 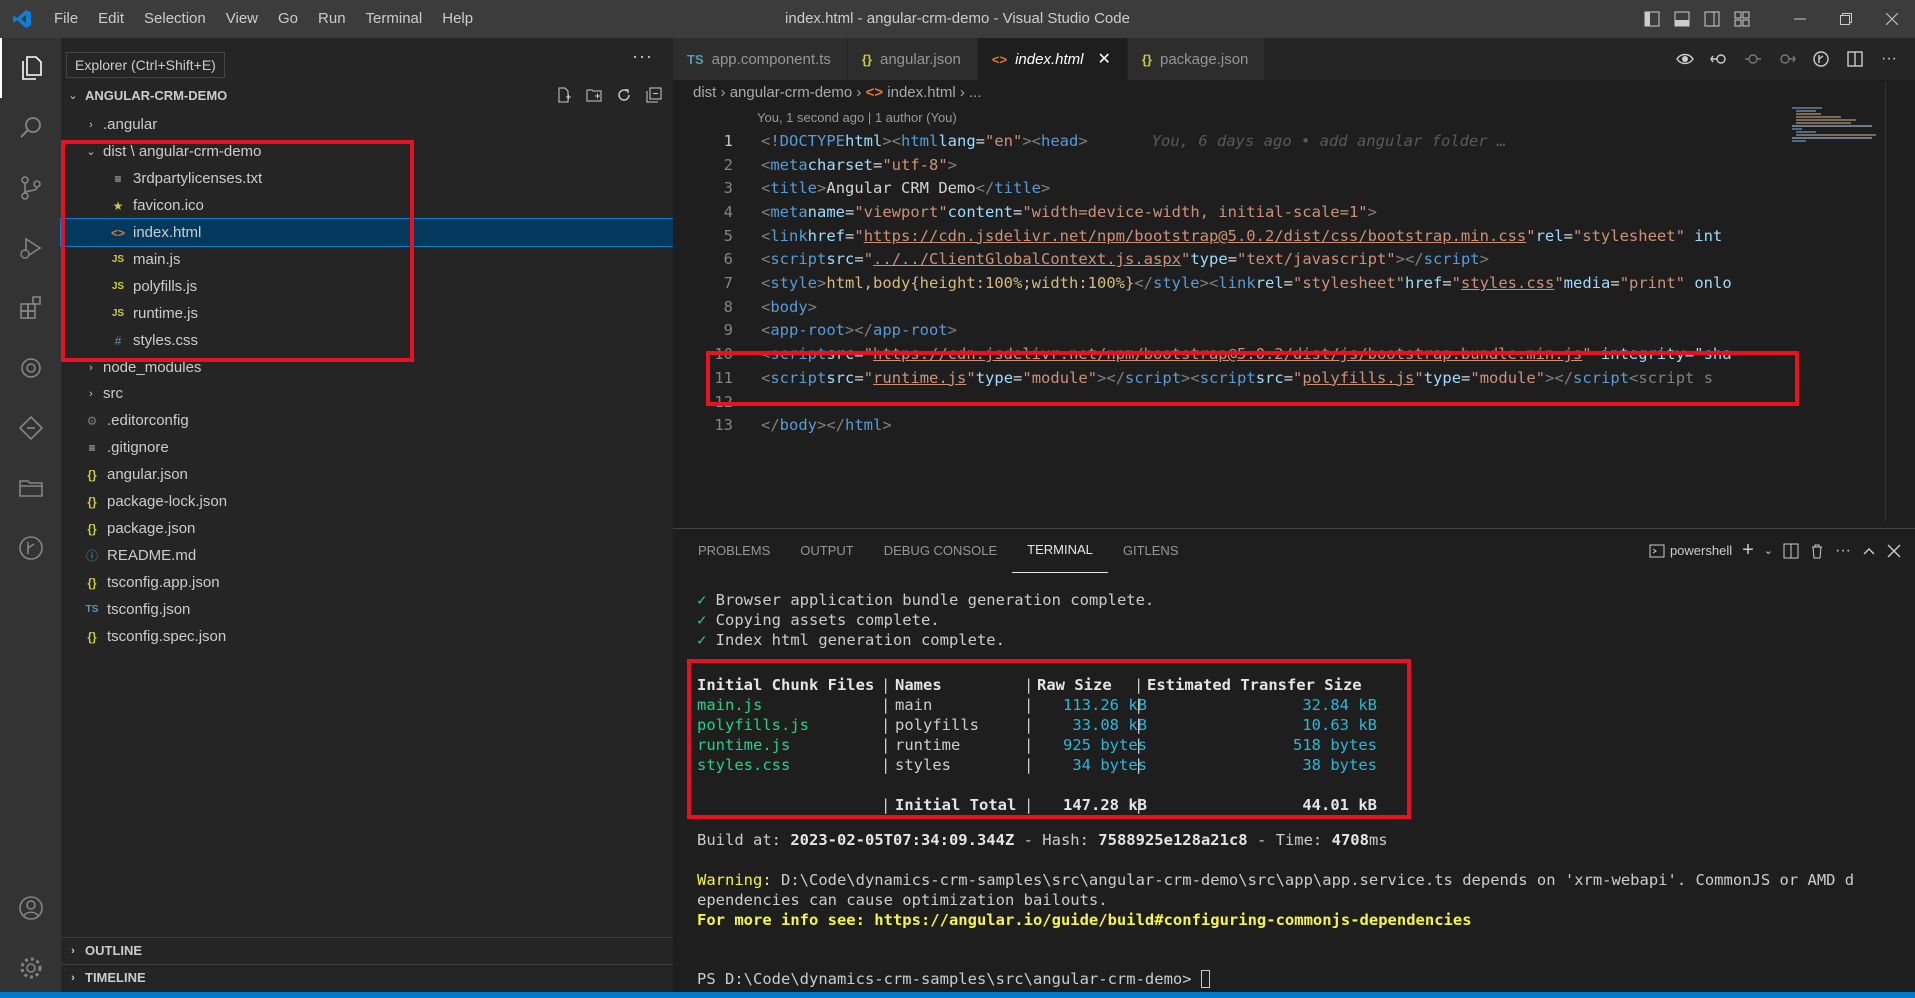 What do you see at coordinates (1835, 124) in the screenshot?
I see `minimap` at bounding box center [1835, 124].